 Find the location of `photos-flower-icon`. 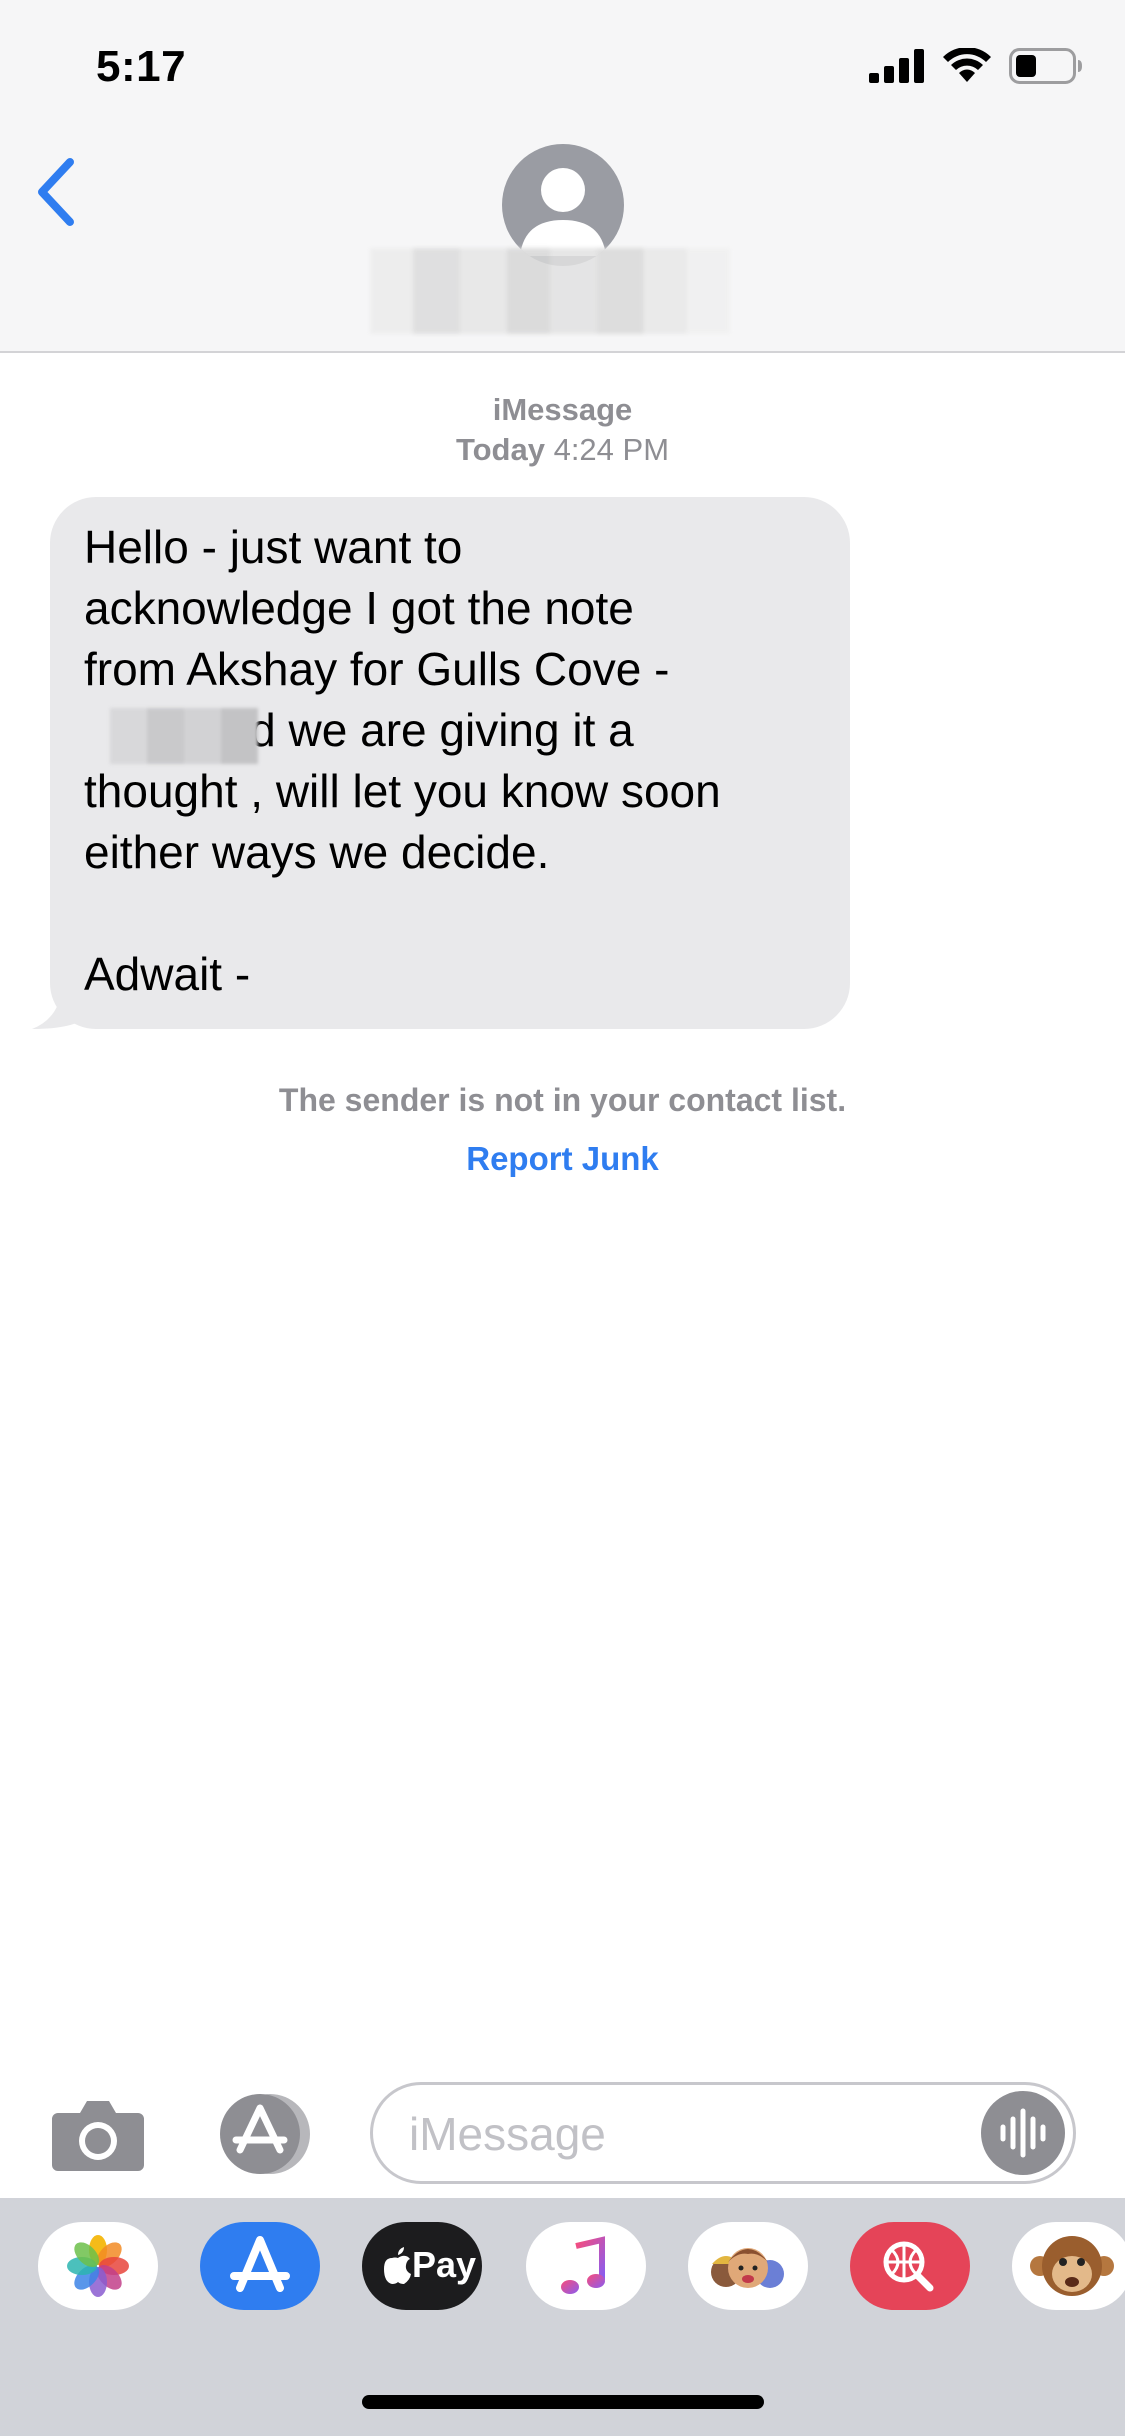

photos-flower-icon is located at coordinates (98, 2266).